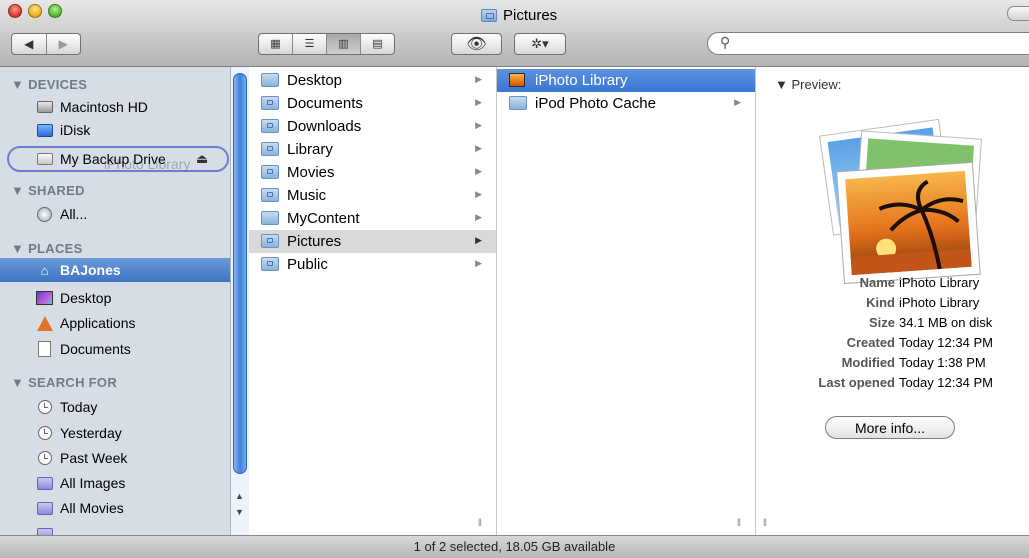 The height and width of the screenshot is (558, 1029). Describe the element at coordinates (626, 103) in the screenshot. I see `list-item-ipod-photo-cache: iPod Photo Cache ▶` at that location.